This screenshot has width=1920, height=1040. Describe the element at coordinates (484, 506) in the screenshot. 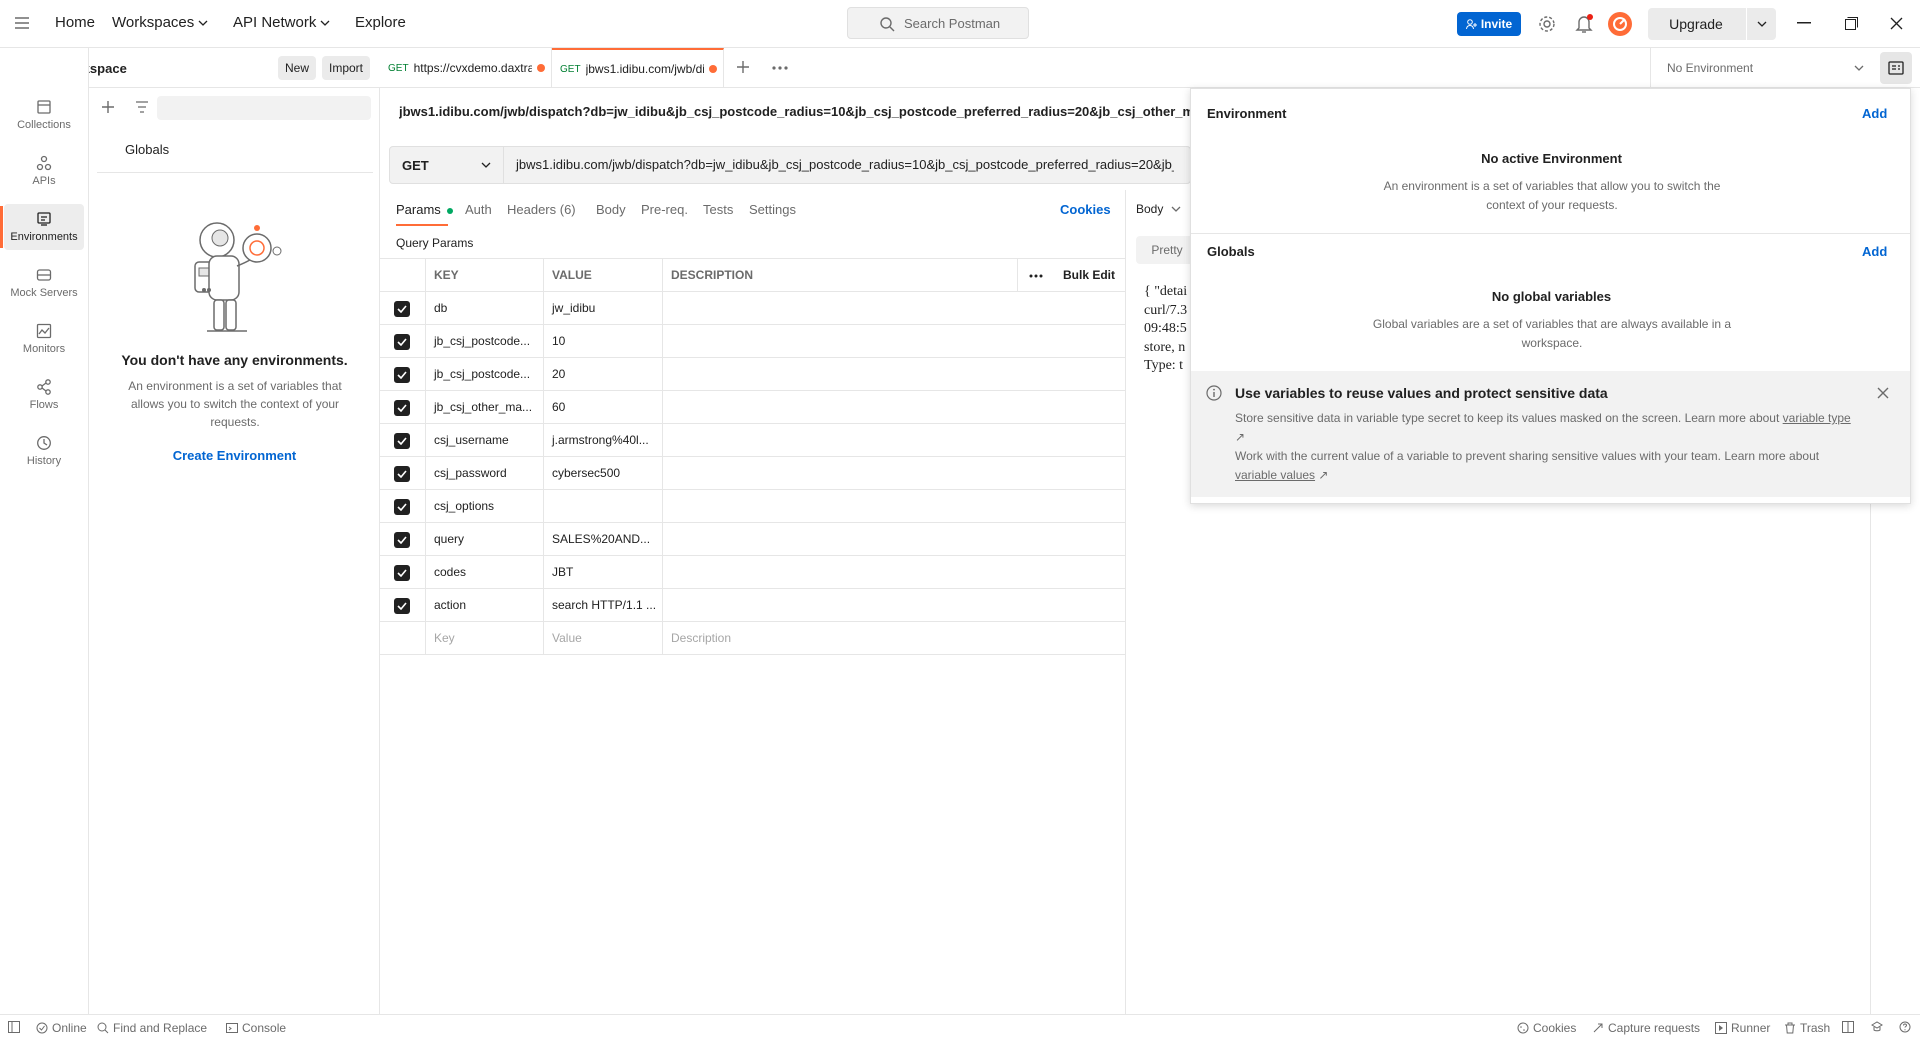

I see `param-key: csj_options` at that location.